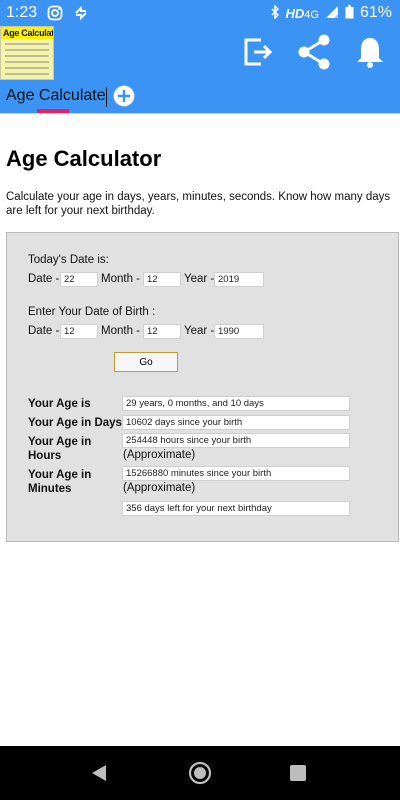 This screenshot has height=800, width=400. What do you see at coordinates (302, 13) in the screenshot?
I see `network-label: HD4G` at bounding box center [302, 13].